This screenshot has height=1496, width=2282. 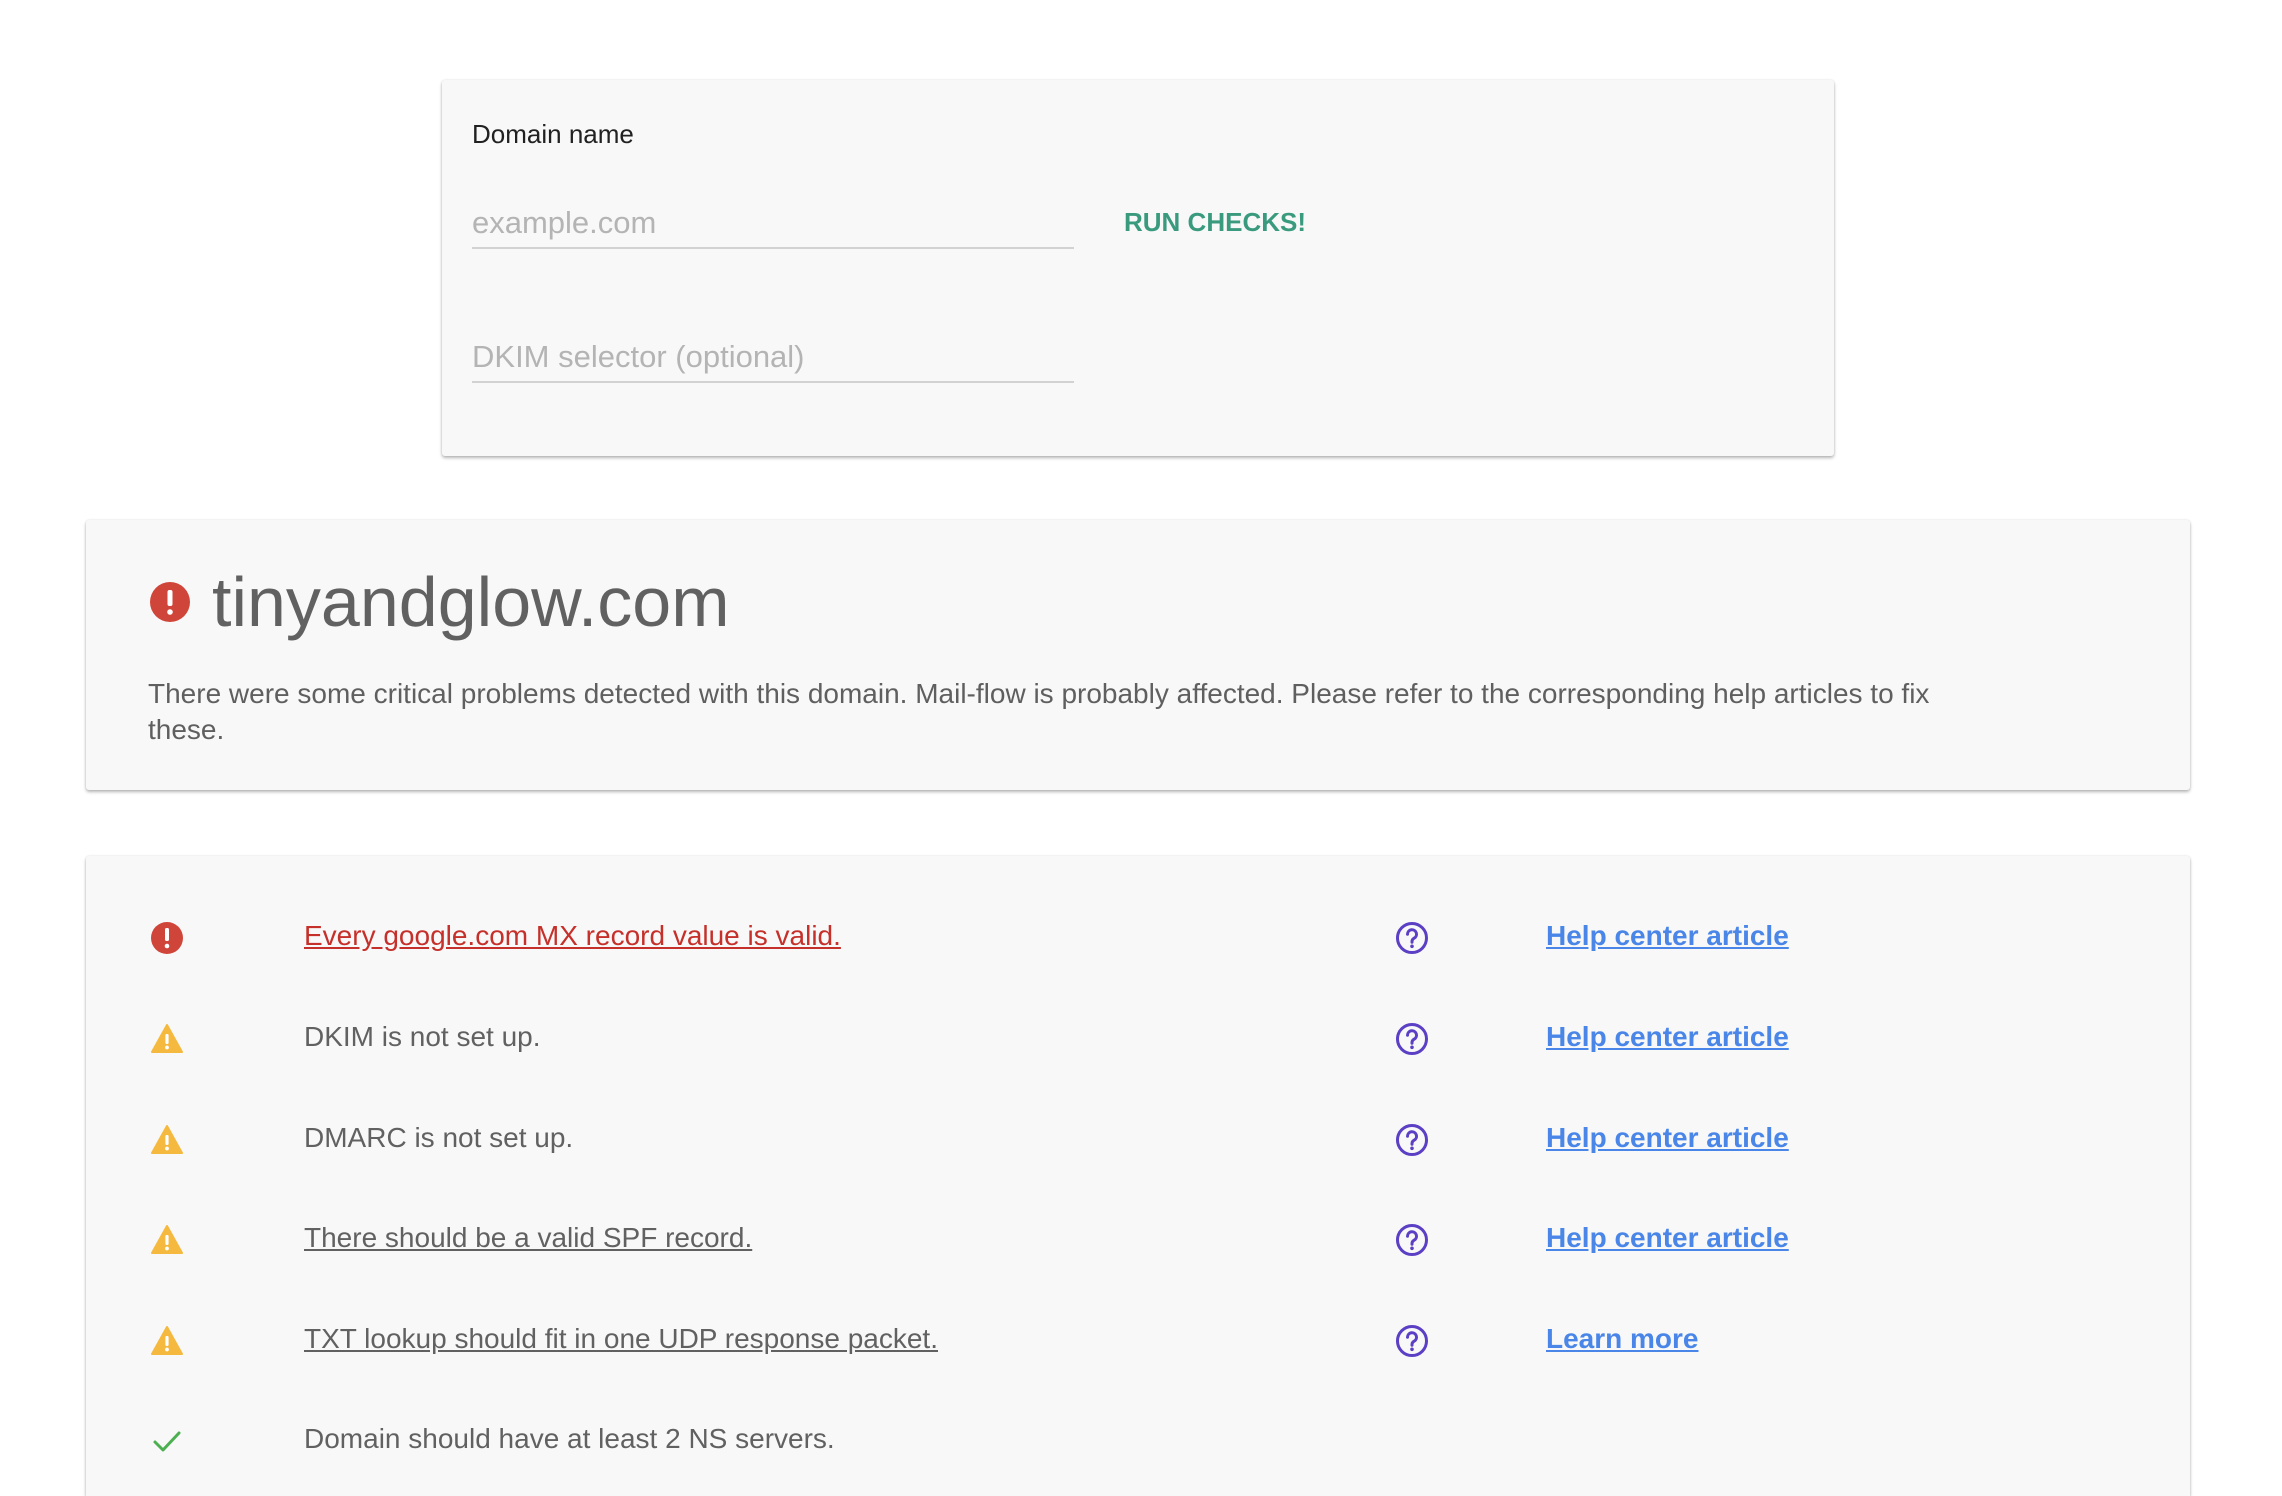 I want to click on learn-more-link: Learn more, so click(x=1622, y=1339).